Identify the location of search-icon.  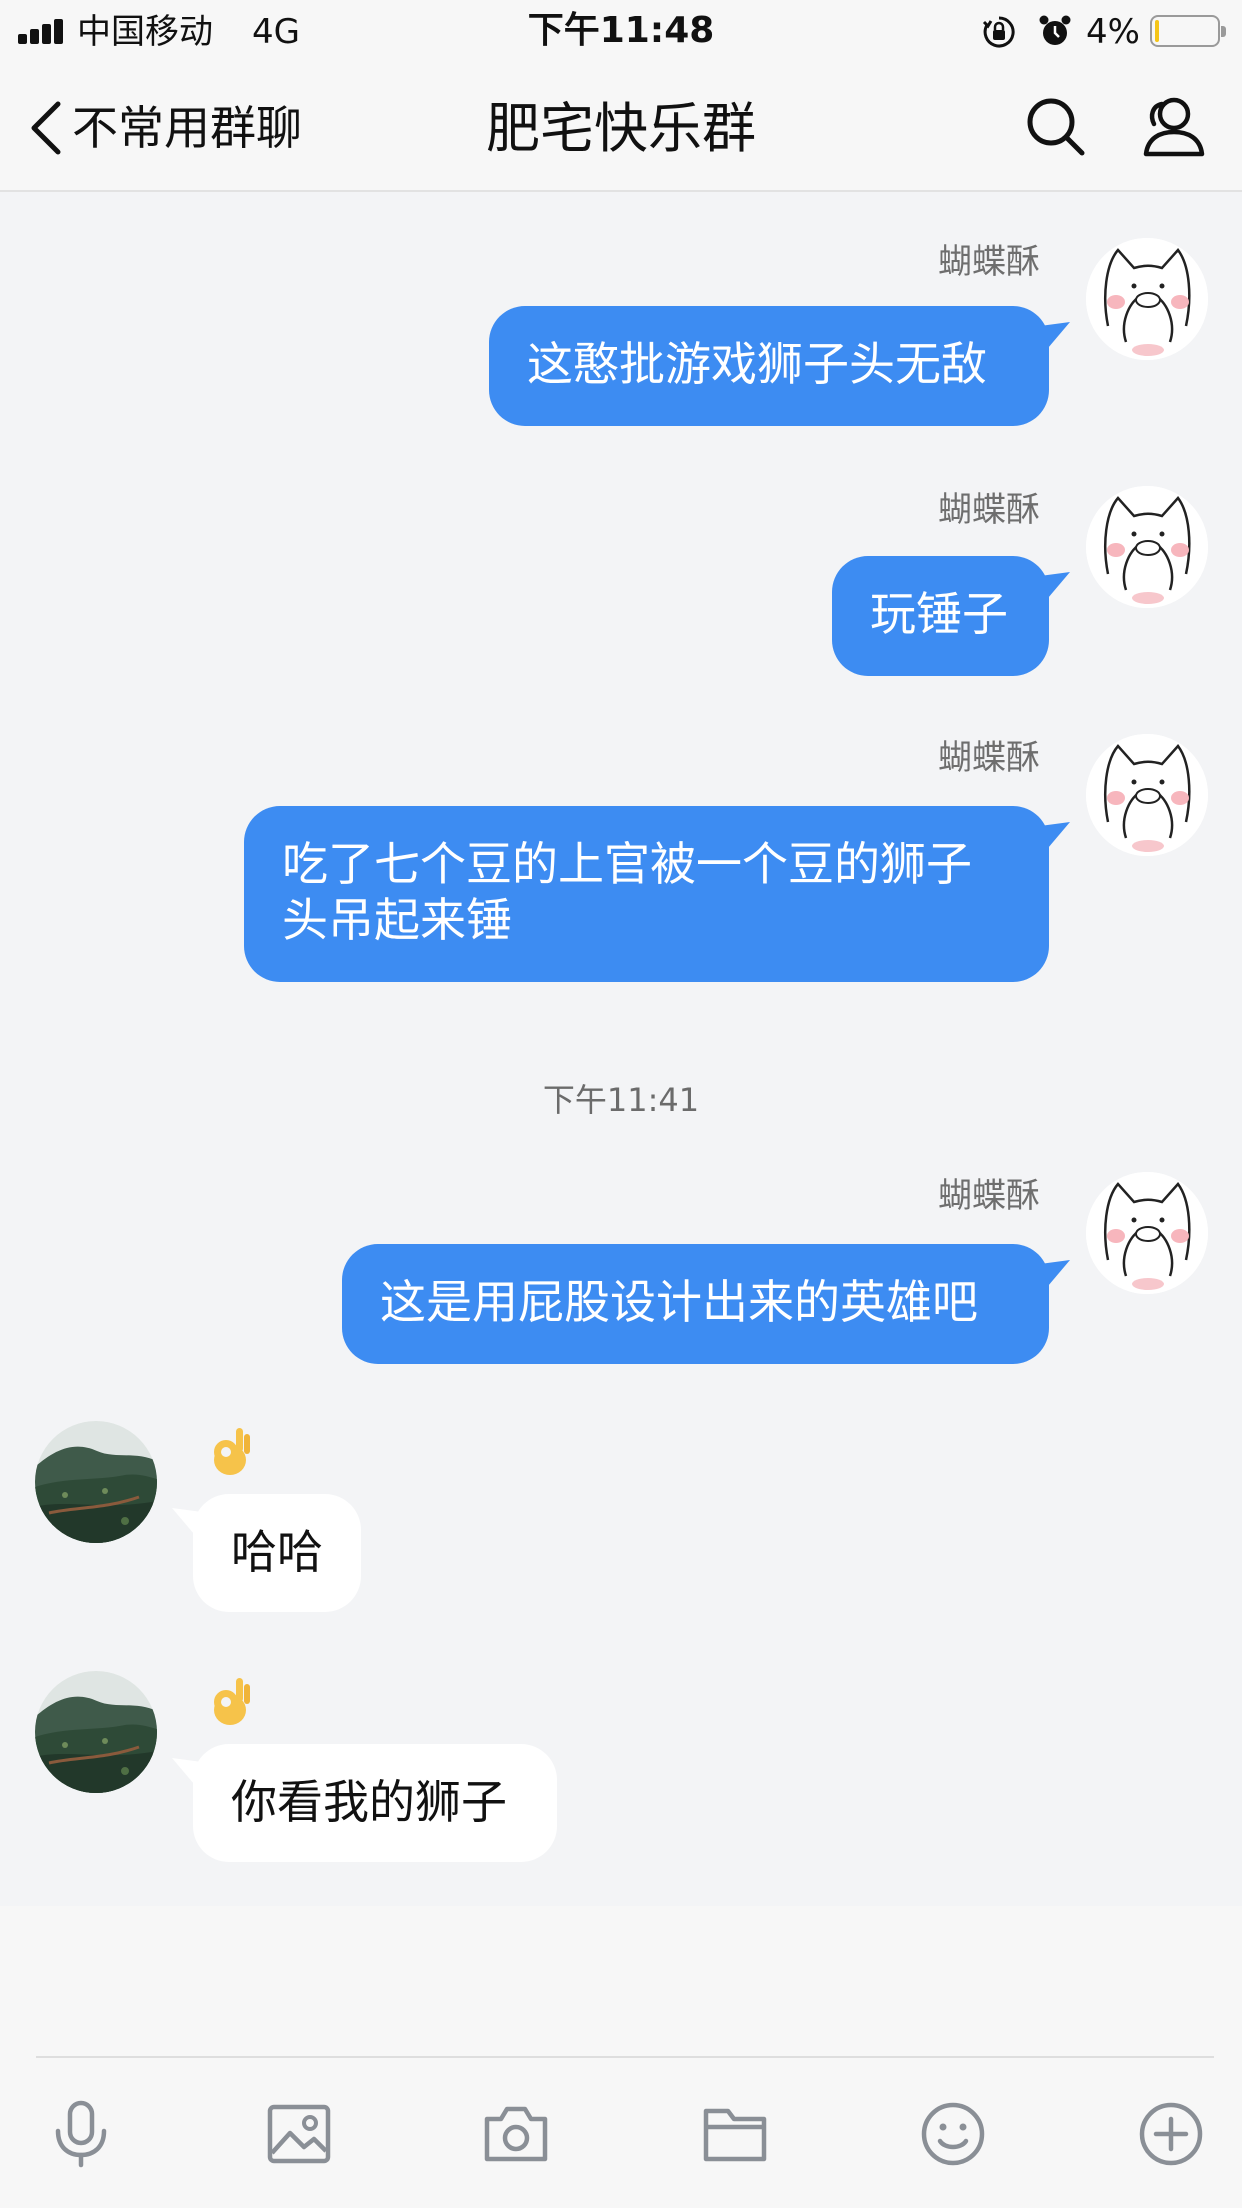
(1056, 127).